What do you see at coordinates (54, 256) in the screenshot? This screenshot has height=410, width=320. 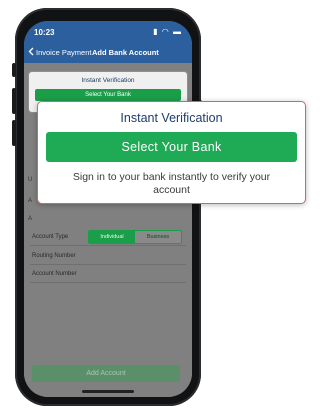 I see `routing-number-label: Routing Number` at bounding box center [54, 256].